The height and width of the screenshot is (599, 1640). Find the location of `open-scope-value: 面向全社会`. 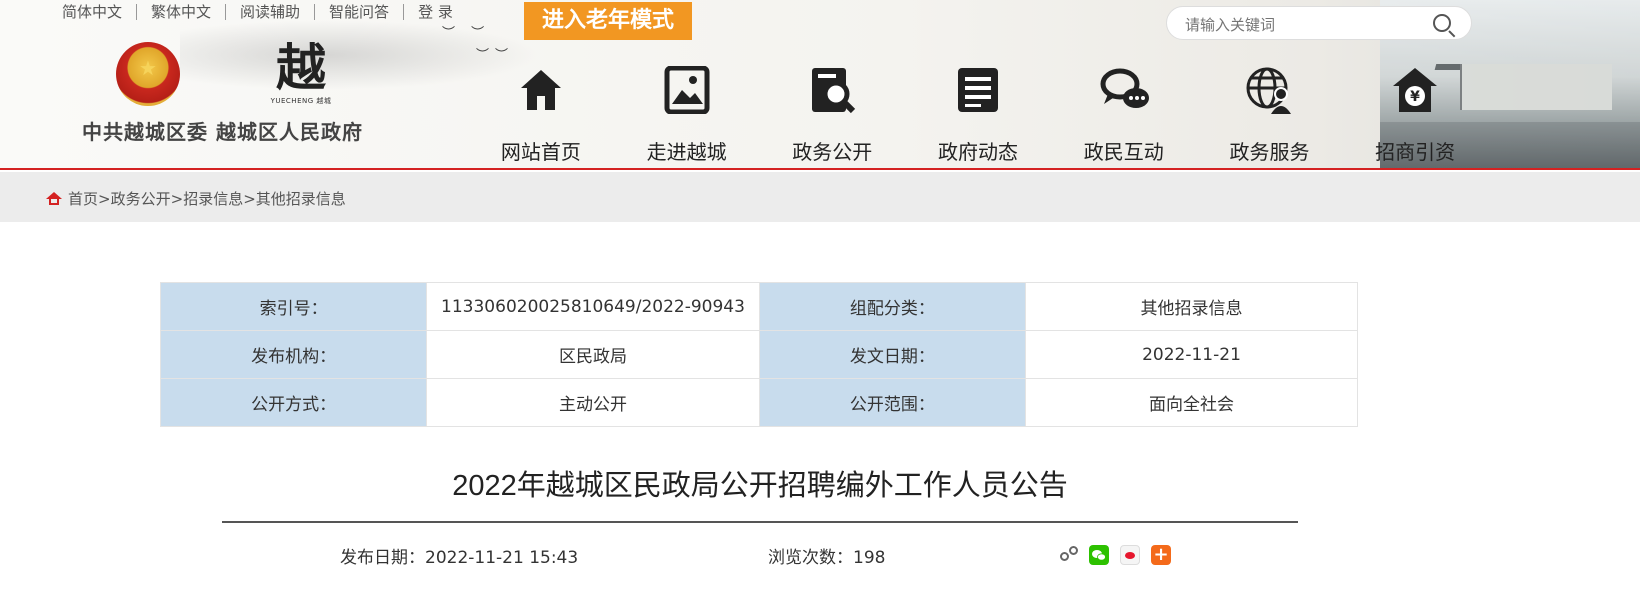

open-scope-value: 面向全社会 is located at coordinates (1191, 402).